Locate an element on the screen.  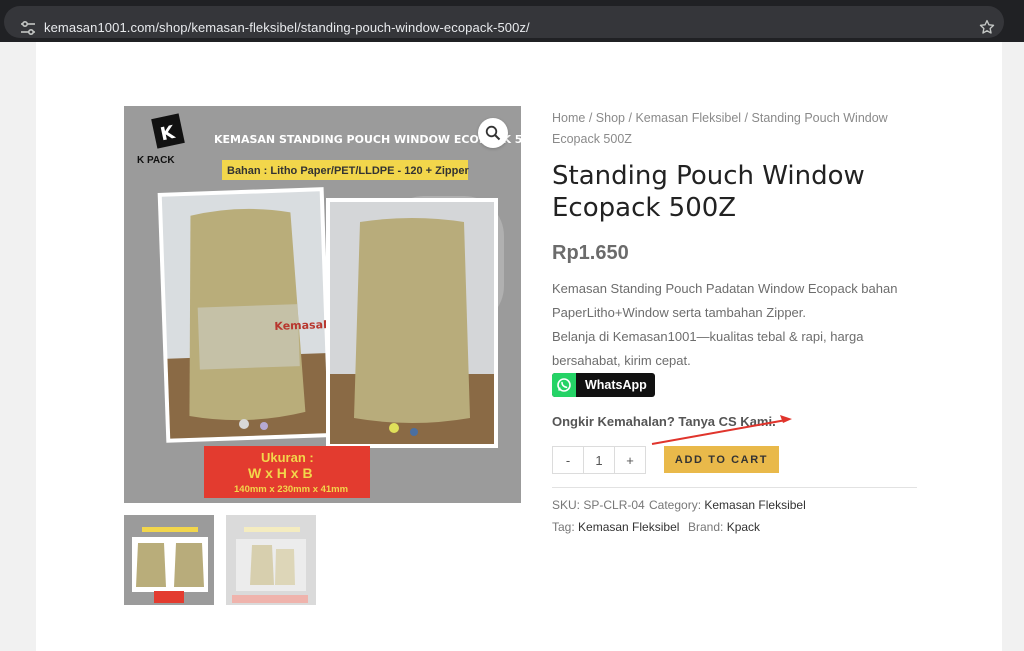
zoom-button is located at coordinates (493, 133).